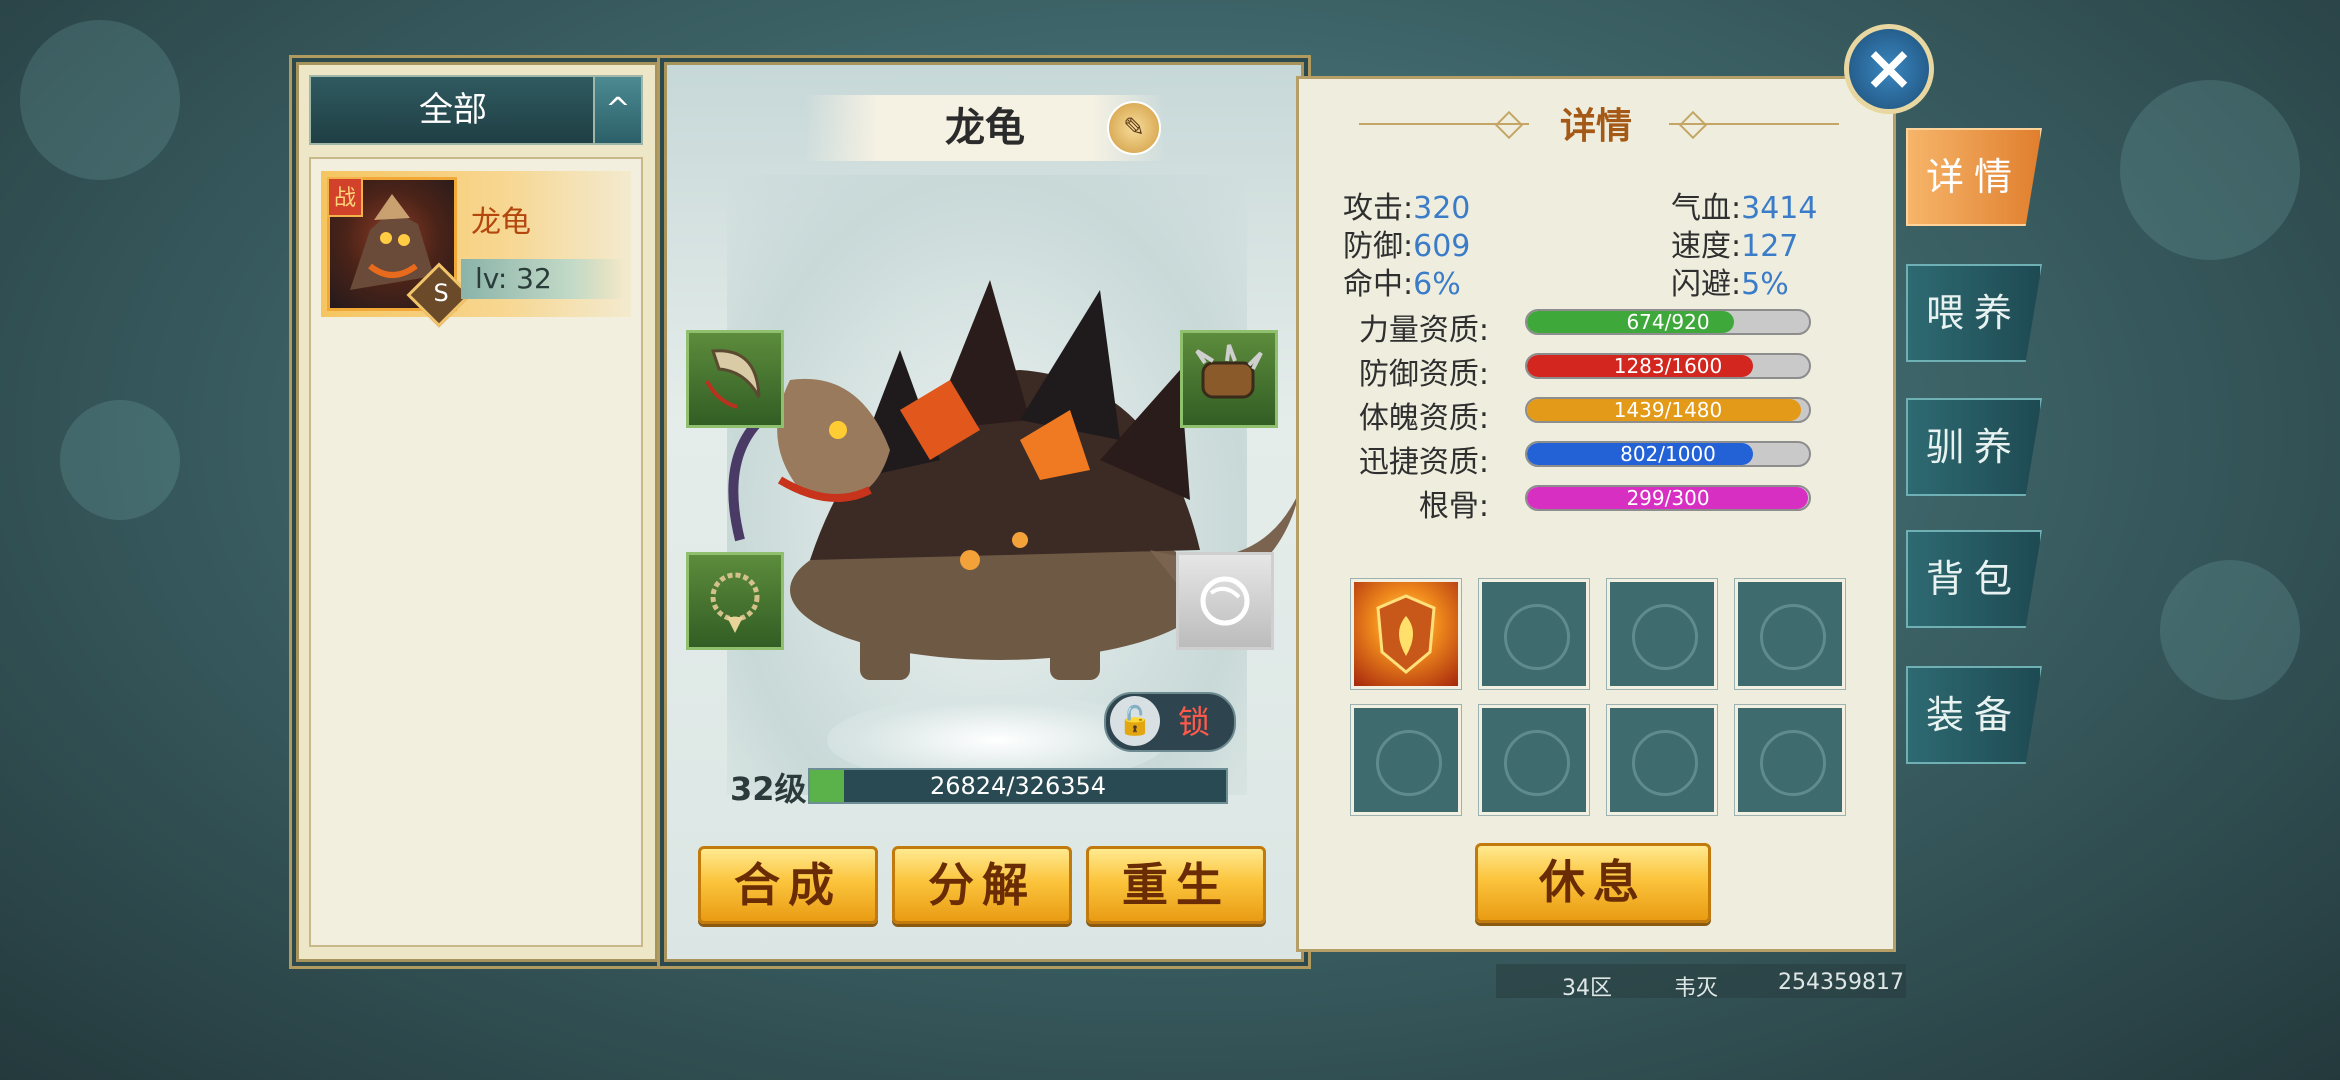 The height and width of the screenshot is (1080, 2340). I want to click on player-name: 韦灭, so click(1696, 988).